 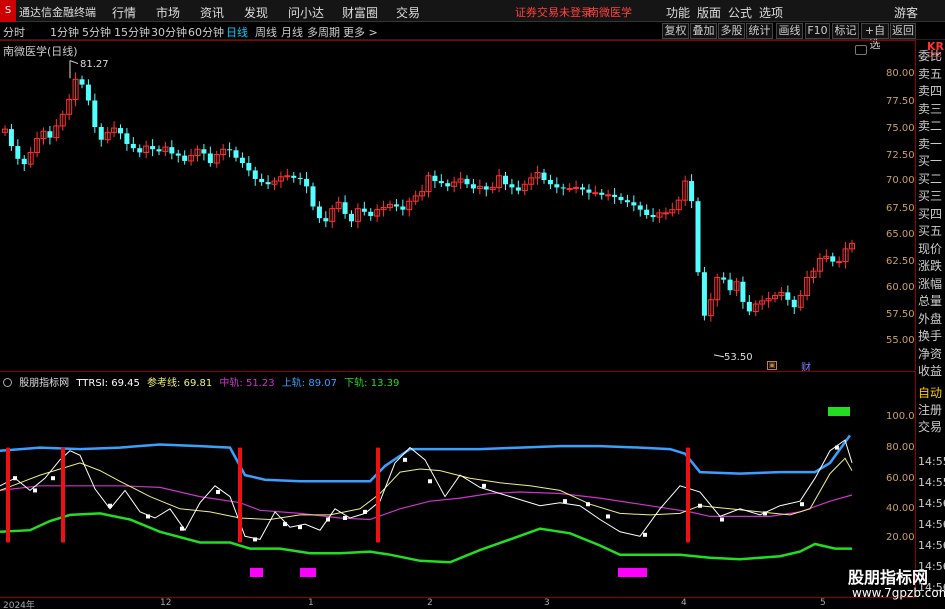 What do you see at coordinates (306, 12) in the screenshot?
I see `menu-item-wenxiaoda: 问小达` at bounding box center [306, 12].